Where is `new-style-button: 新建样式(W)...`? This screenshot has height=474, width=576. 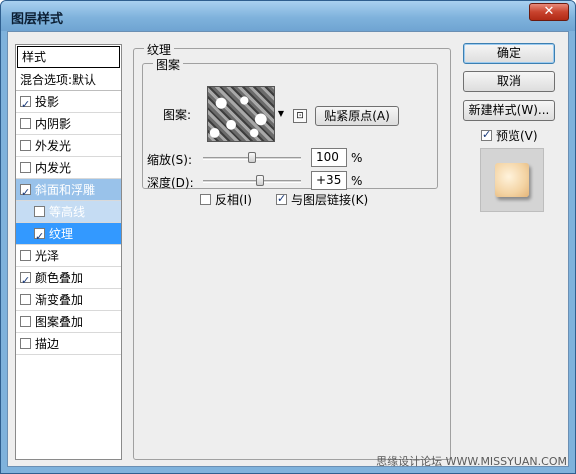 new-style-button: 新建样式(W)... is located at coordinates (509, 110).